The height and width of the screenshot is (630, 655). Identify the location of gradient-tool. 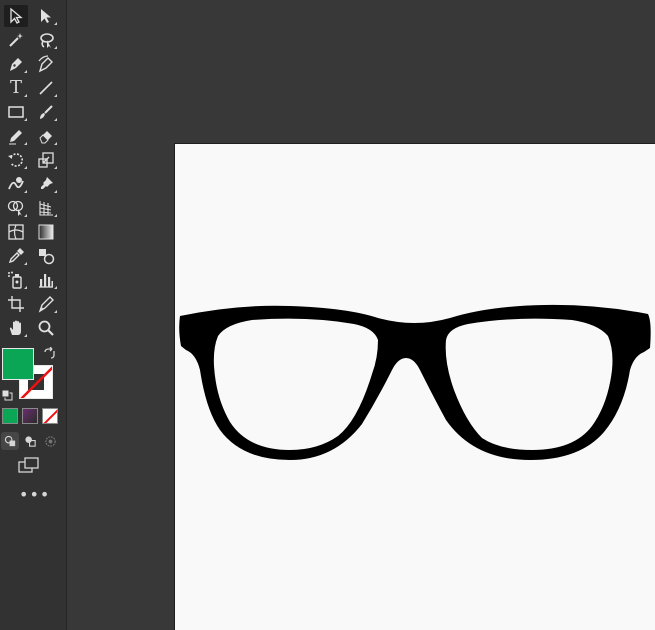
(46, 232).